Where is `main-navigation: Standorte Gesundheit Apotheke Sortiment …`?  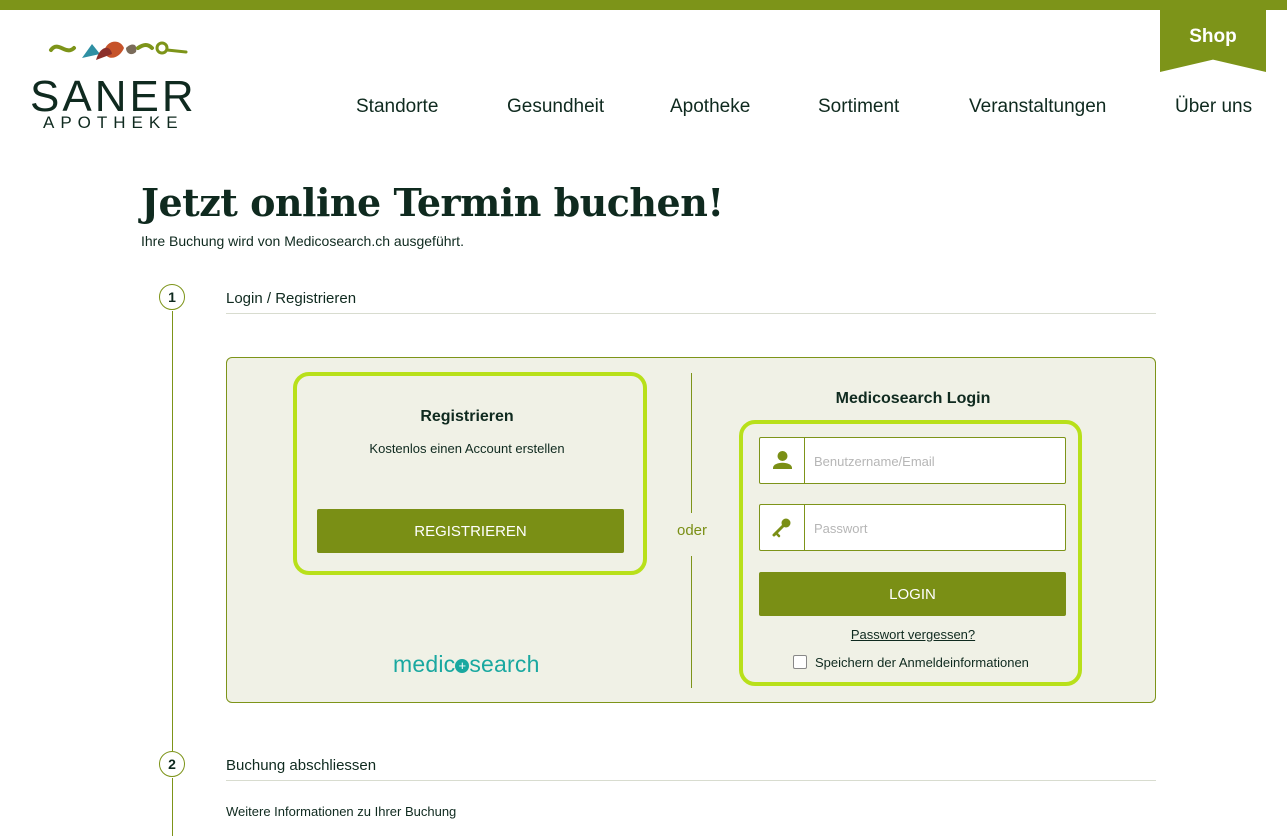
main-navigation: Standorte Gesundheit Apotheke Sortiment … is located at coordinates (643, 109).